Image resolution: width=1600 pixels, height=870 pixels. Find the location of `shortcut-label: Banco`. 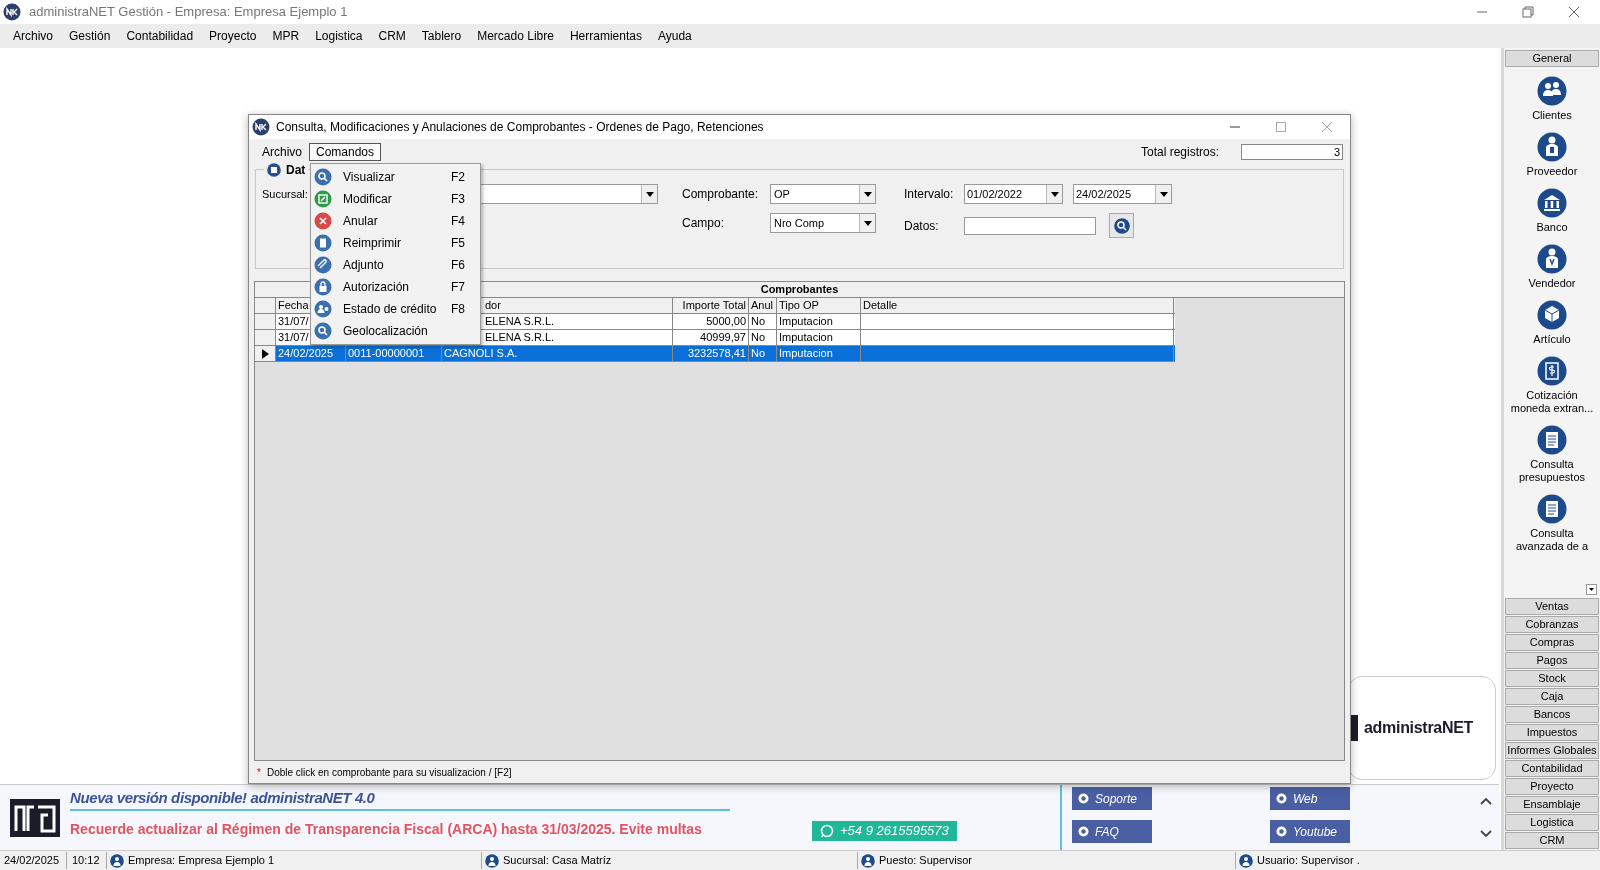

shortcut-label: Banco is located at coordinates (1552, 227).